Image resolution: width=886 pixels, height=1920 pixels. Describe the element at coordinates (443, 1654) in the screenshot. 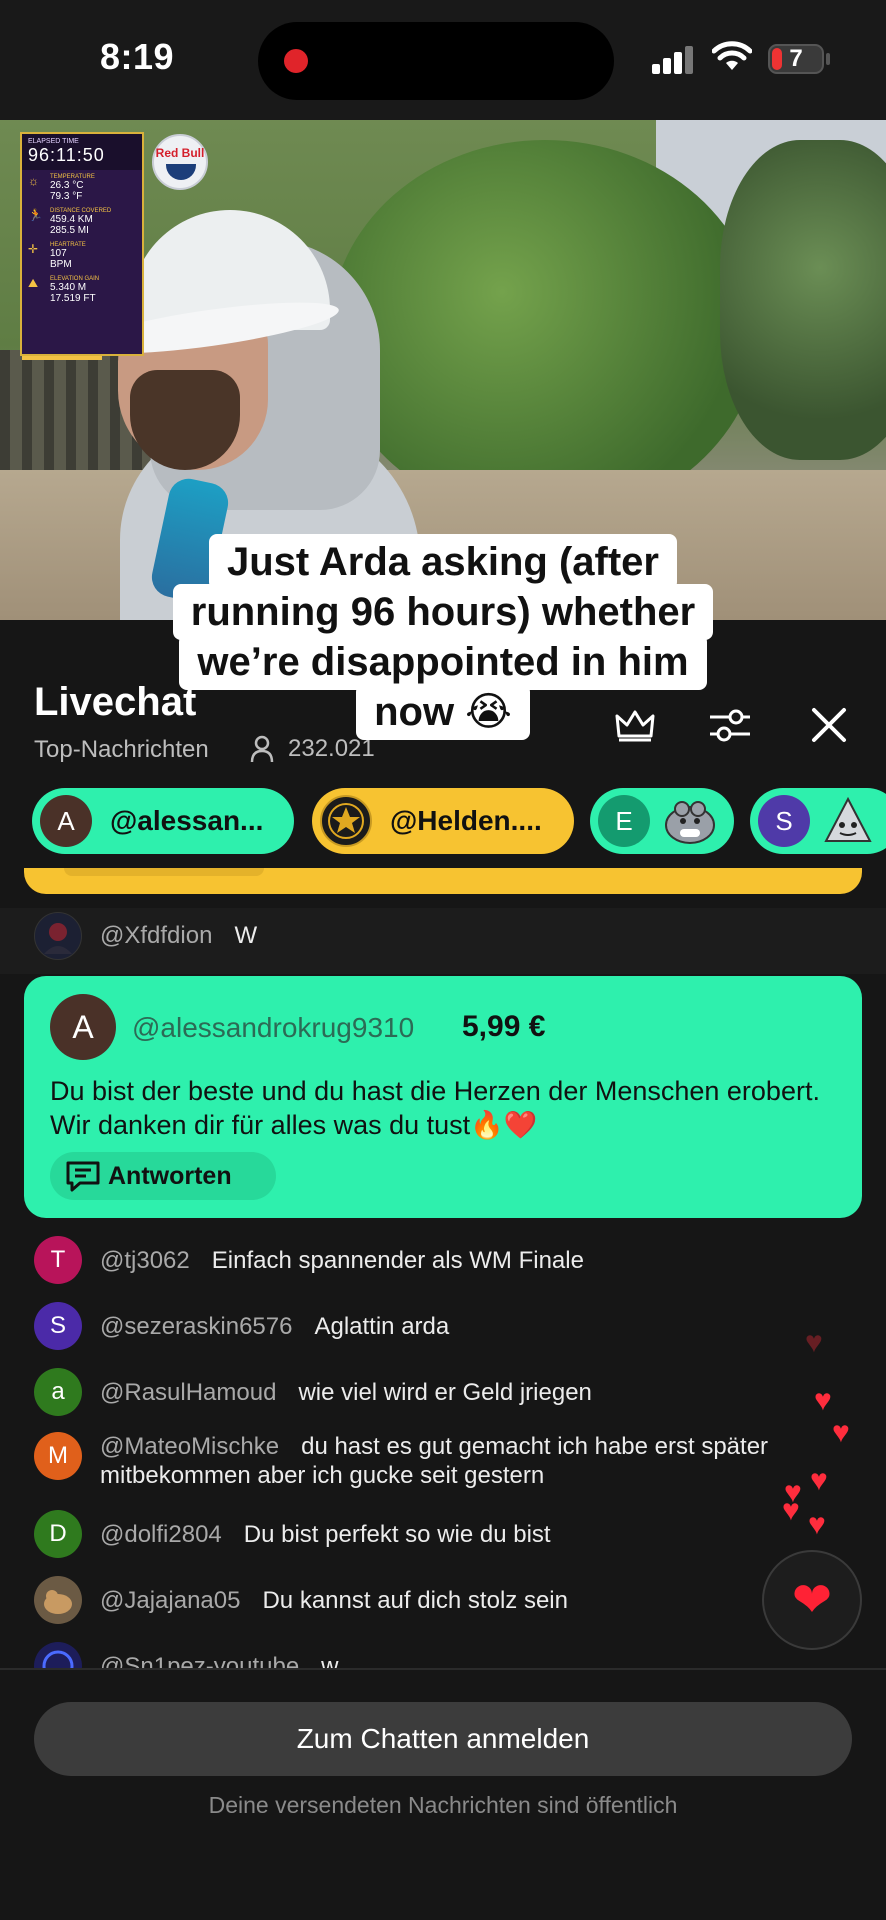

I see `chat-clip: @Sn1pez-youtube w` at that location.